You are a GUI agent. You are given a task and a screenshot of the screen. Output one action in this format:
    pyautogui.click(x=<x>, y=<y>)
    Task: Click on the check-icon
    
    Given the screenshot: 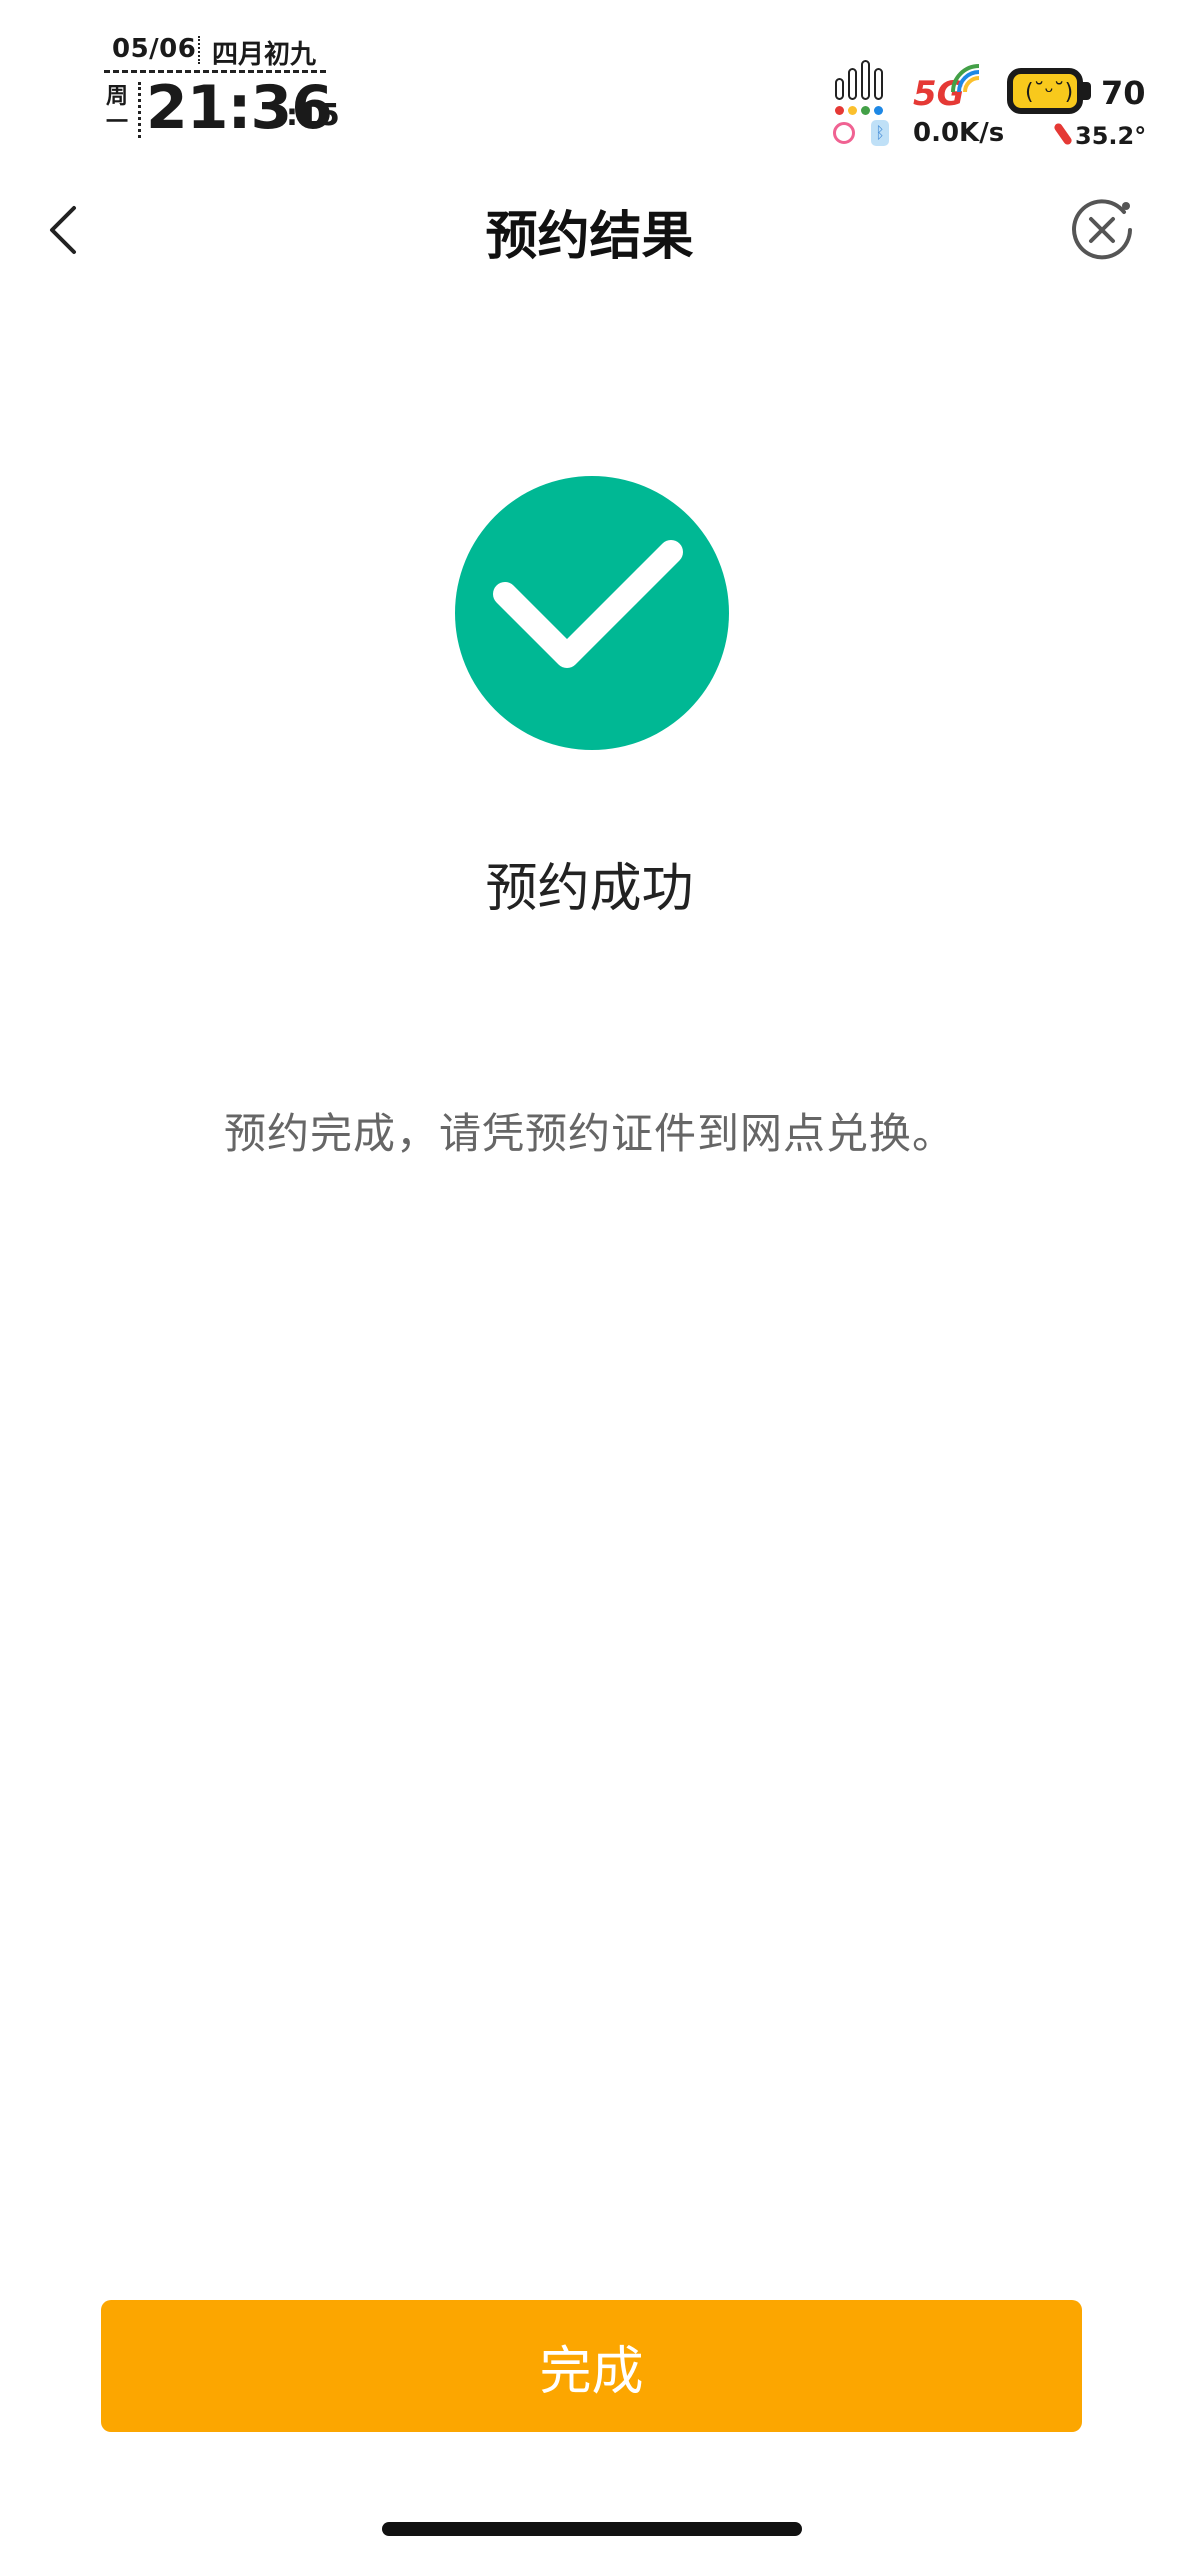 What is the action you would take?
    pyautogui.click(x=588, y=604)
    